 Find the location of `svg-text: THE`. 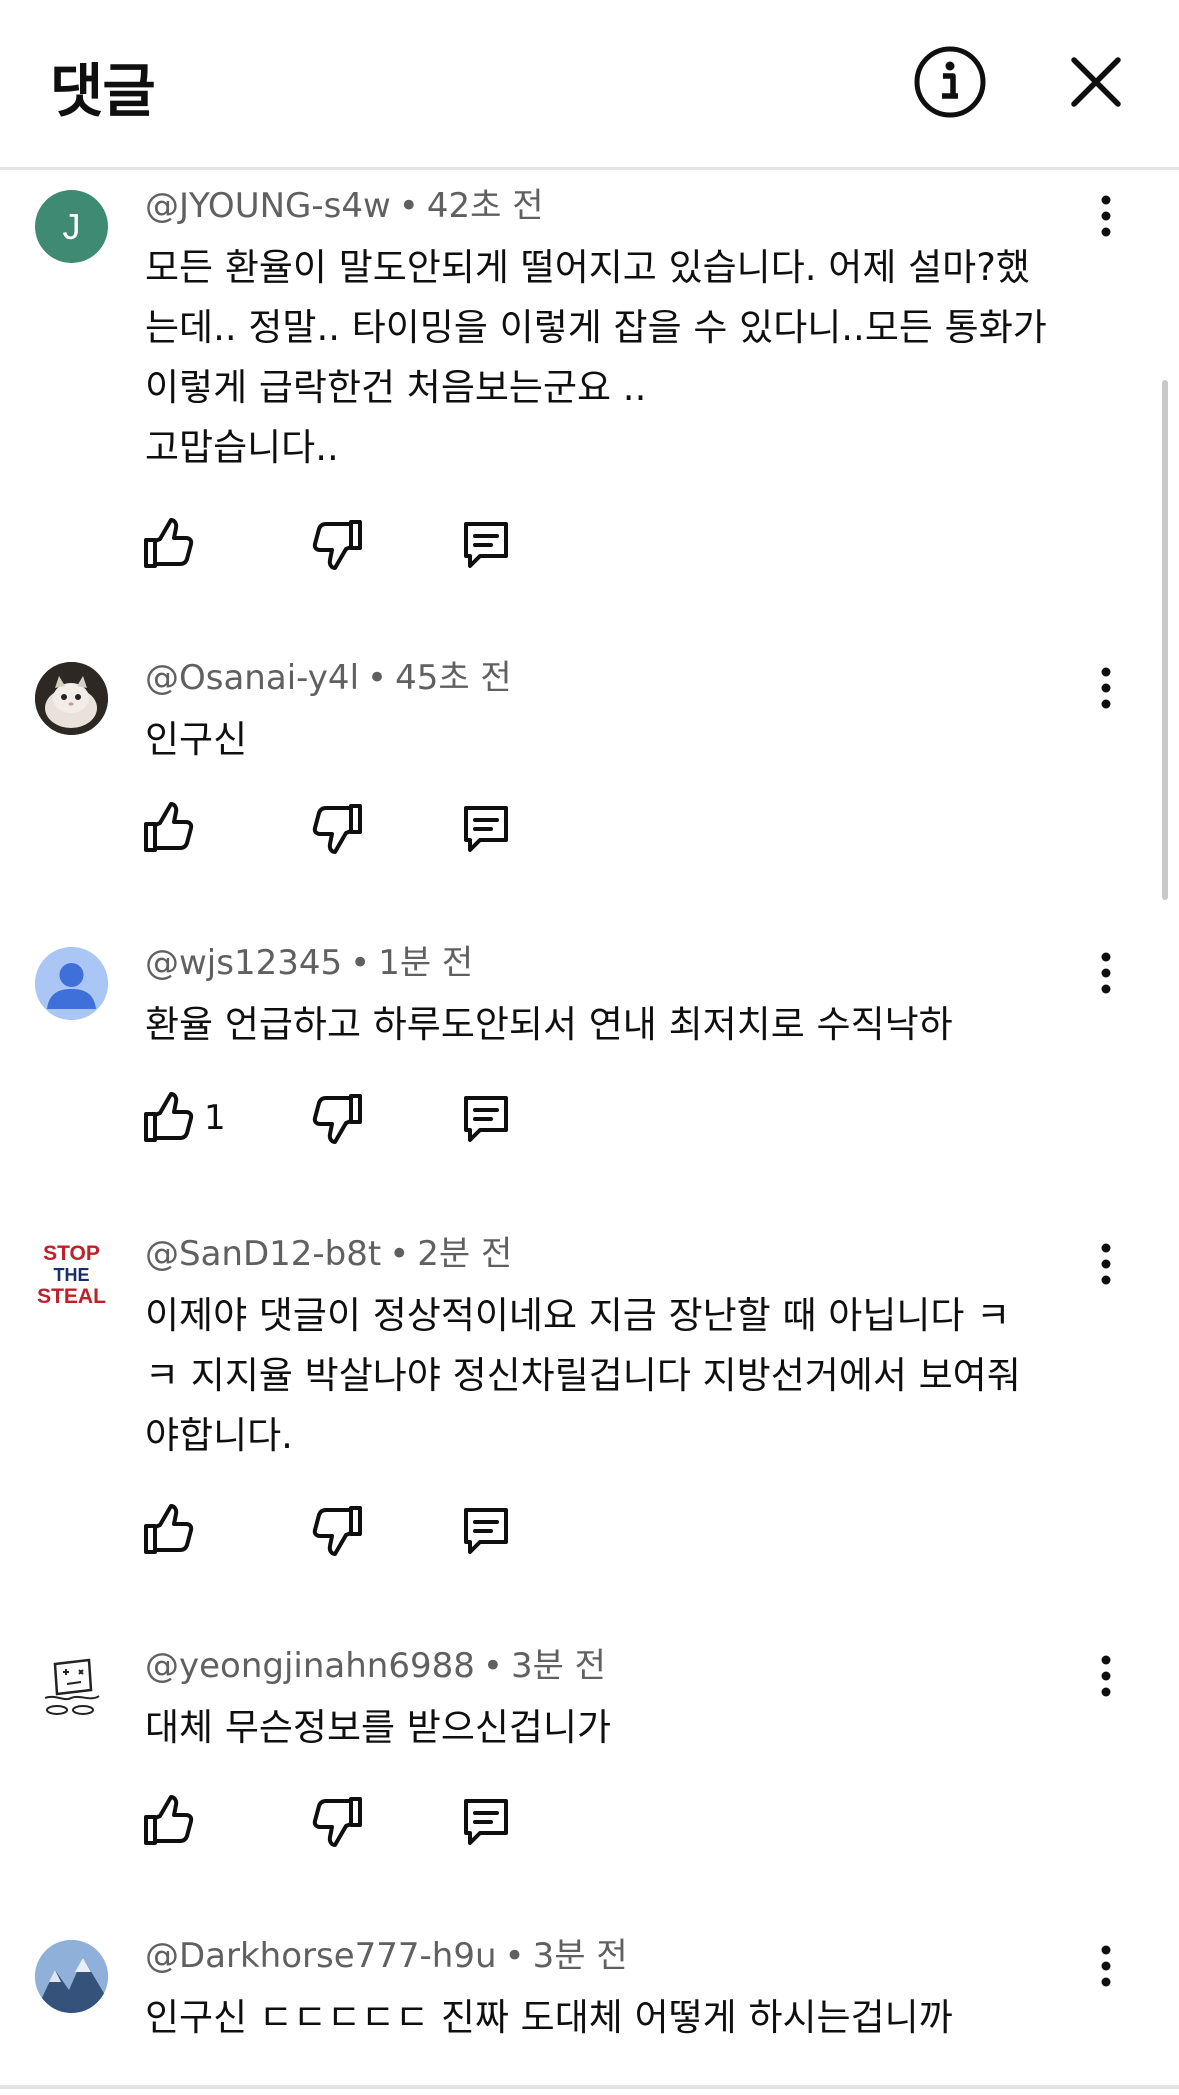

svg-text: THE is located at coordinates (72, 1275).